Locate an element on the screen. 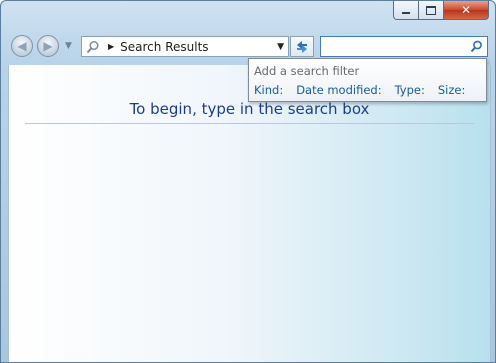 Image resolution: width=496 pixels, height=363 pixels. forward-button: ▶ is located at coordinates (48, 46).